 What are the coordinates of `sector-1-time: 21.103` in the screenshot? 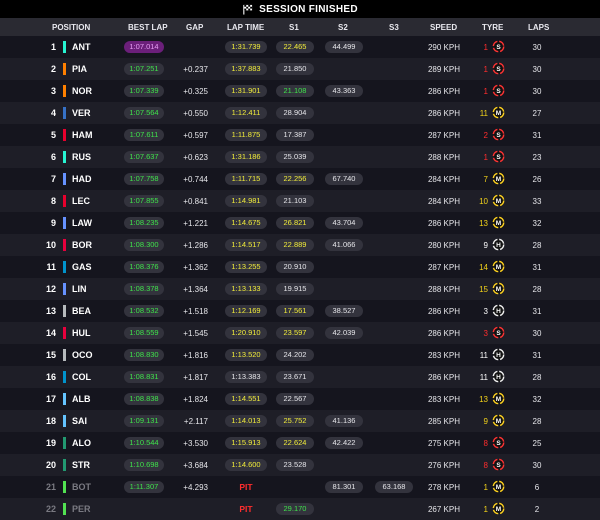 It's located at (295, 201).